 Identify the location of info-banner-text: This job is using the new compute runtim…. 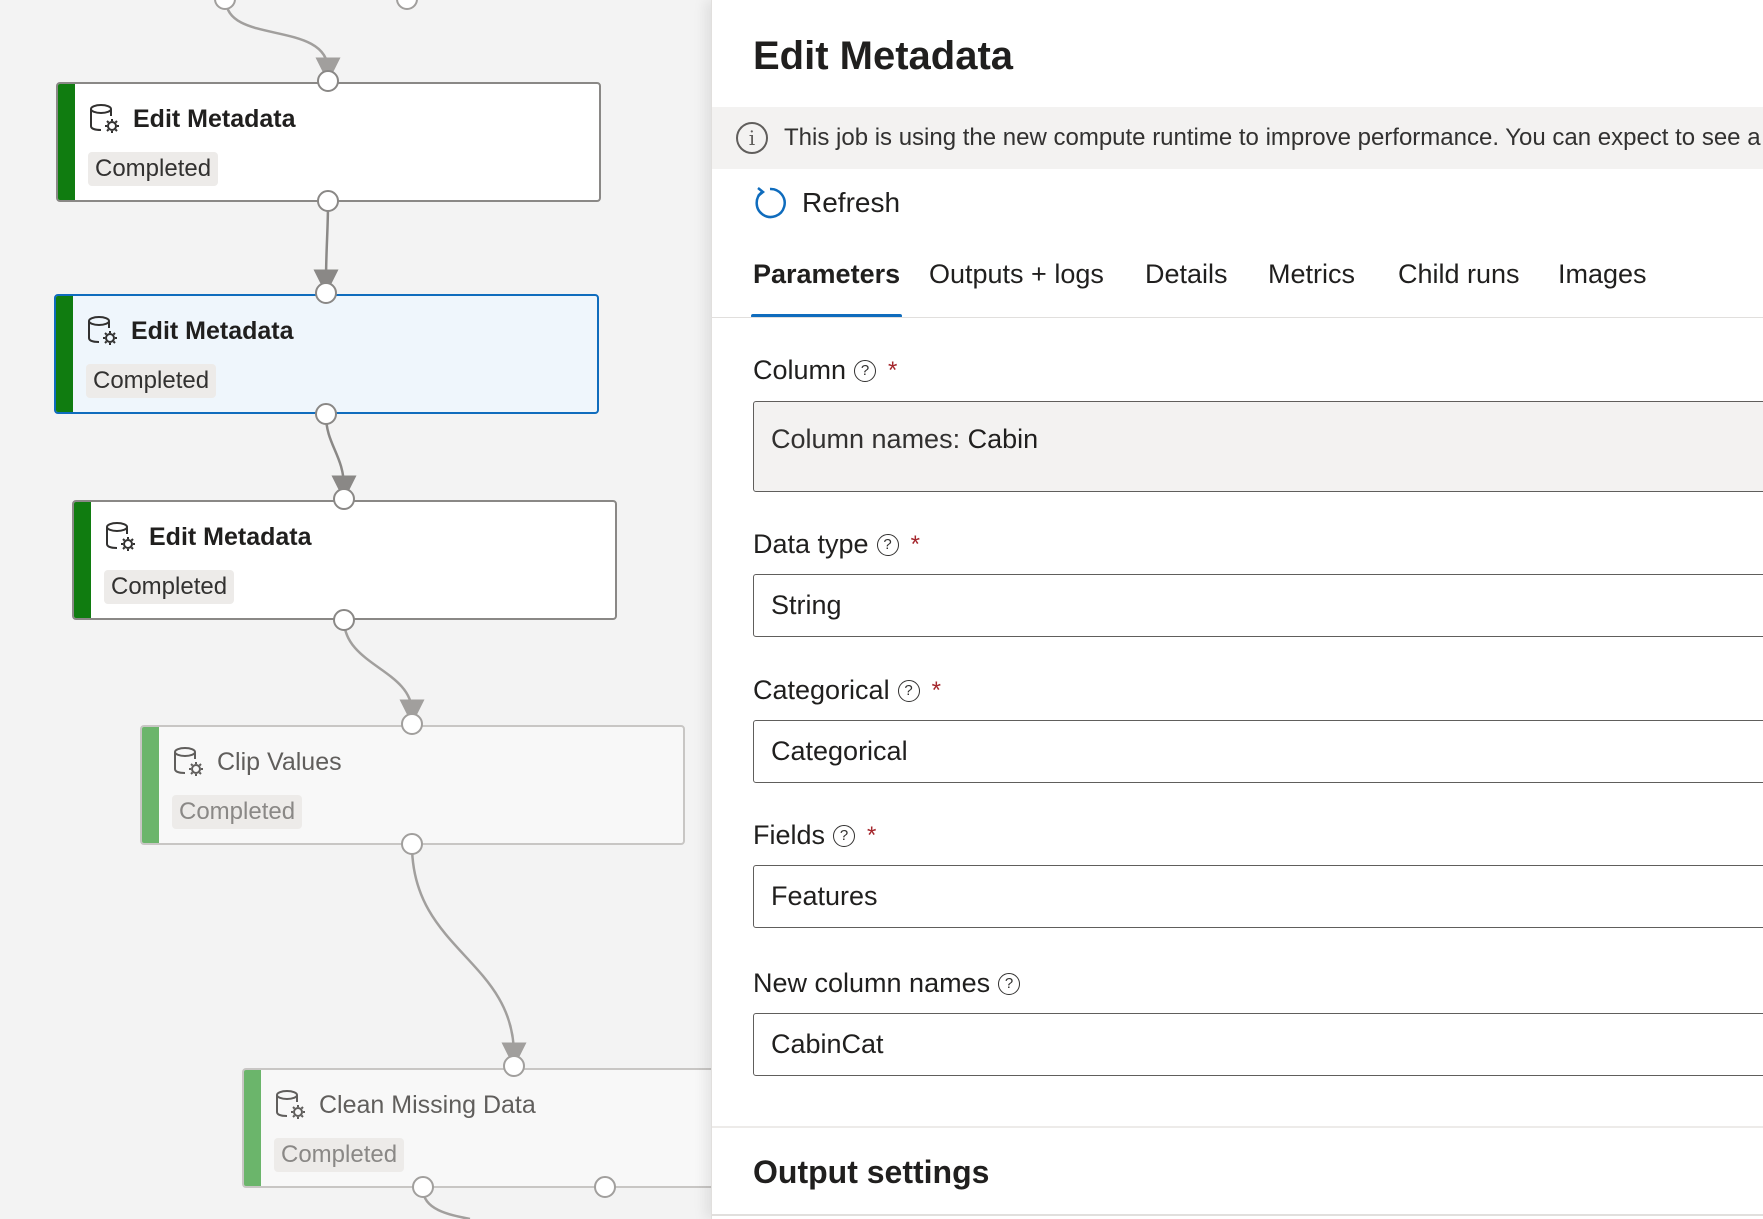
(1272, 137).